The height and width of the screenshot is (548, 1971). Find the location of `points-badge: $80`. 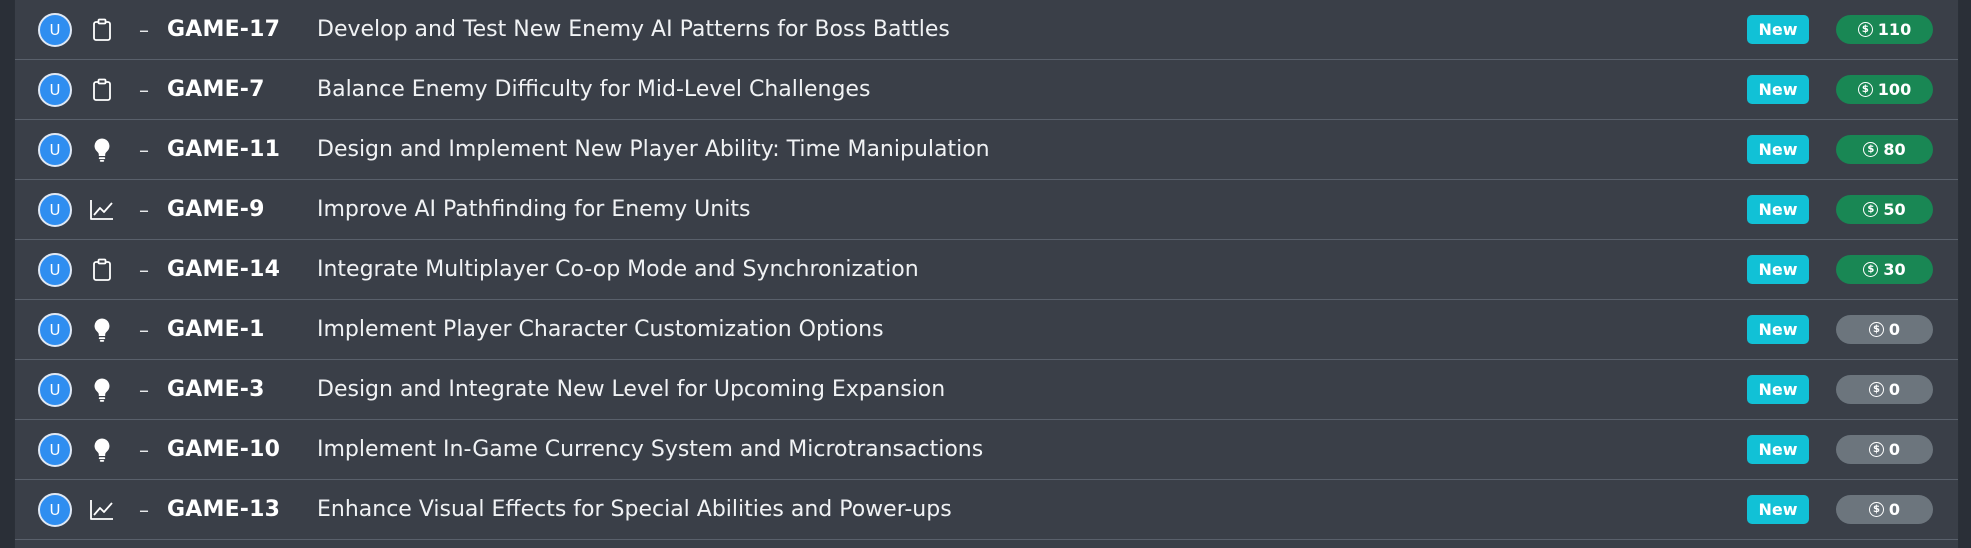

points-badge: $80 is located at coordinates (1884, 149).